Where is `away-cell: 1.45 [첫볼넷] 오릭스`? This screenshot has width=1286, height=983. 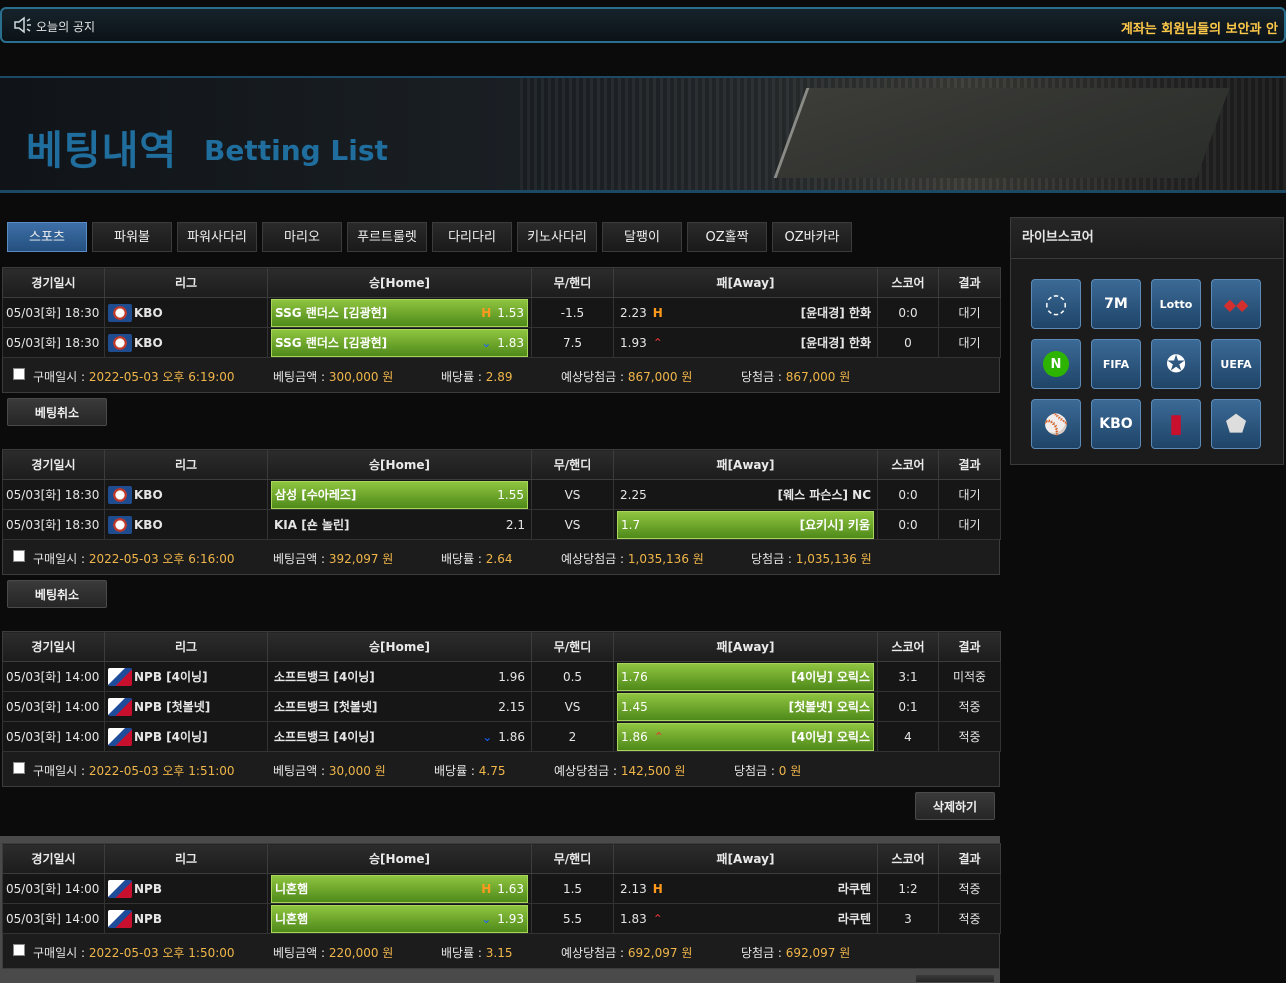 away-cell: 1.45 [첫볼넷] 오릭스 is located at coordinates (745, 706).